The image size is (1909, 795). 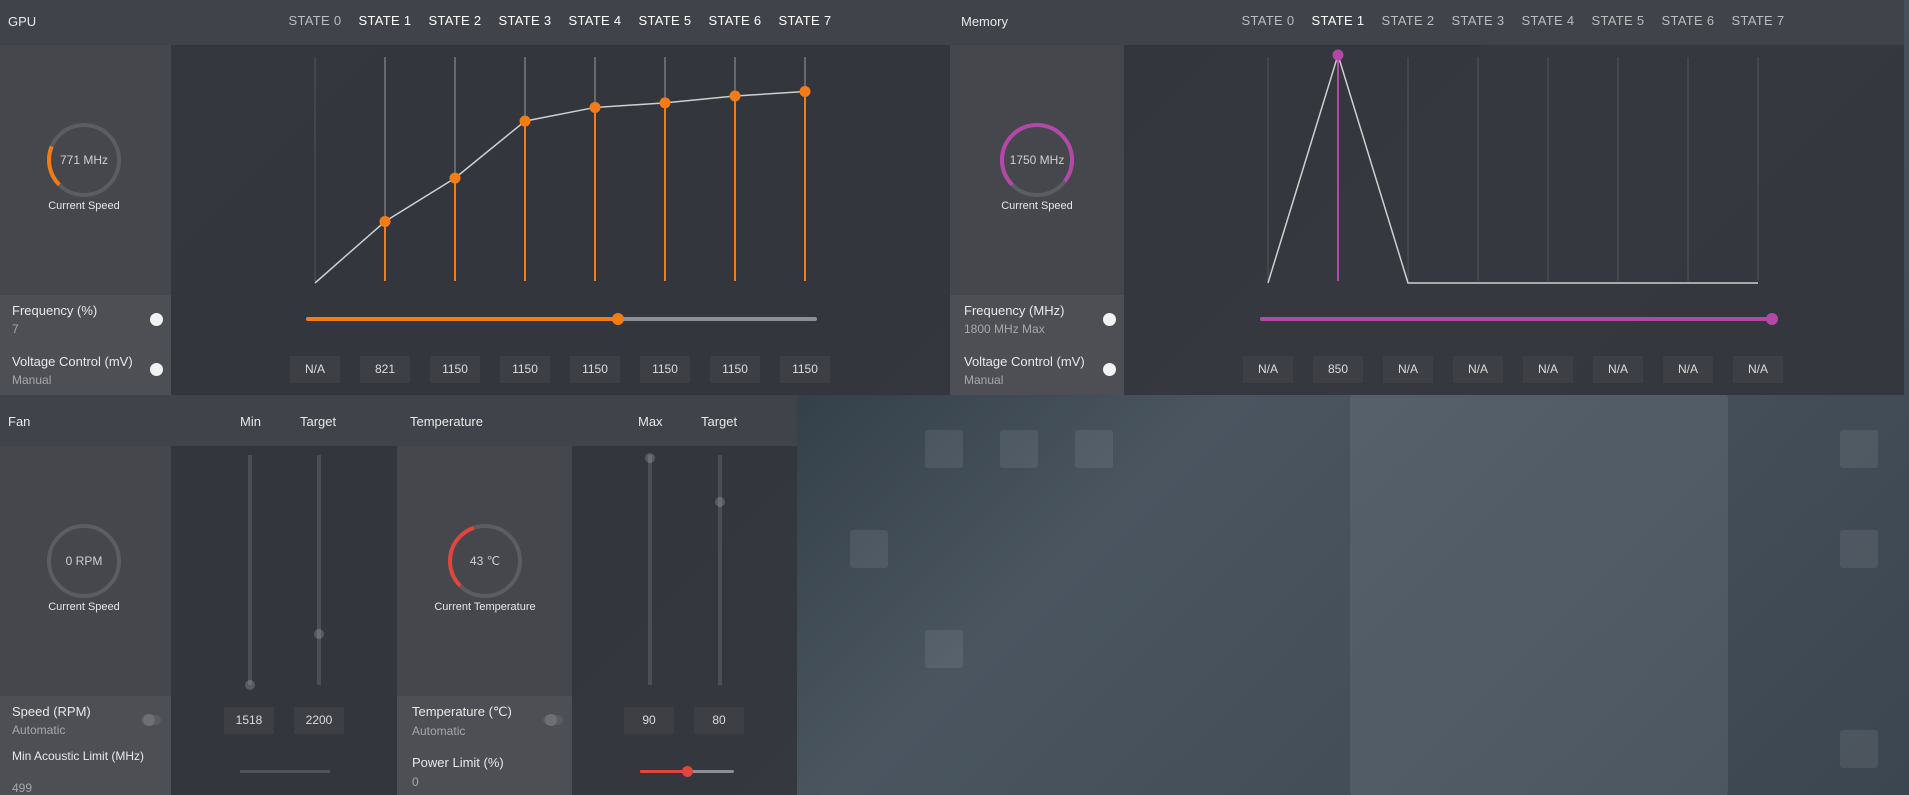 I want to click on gpu-voltage-mode: Manual, so click(x=32, y=380).